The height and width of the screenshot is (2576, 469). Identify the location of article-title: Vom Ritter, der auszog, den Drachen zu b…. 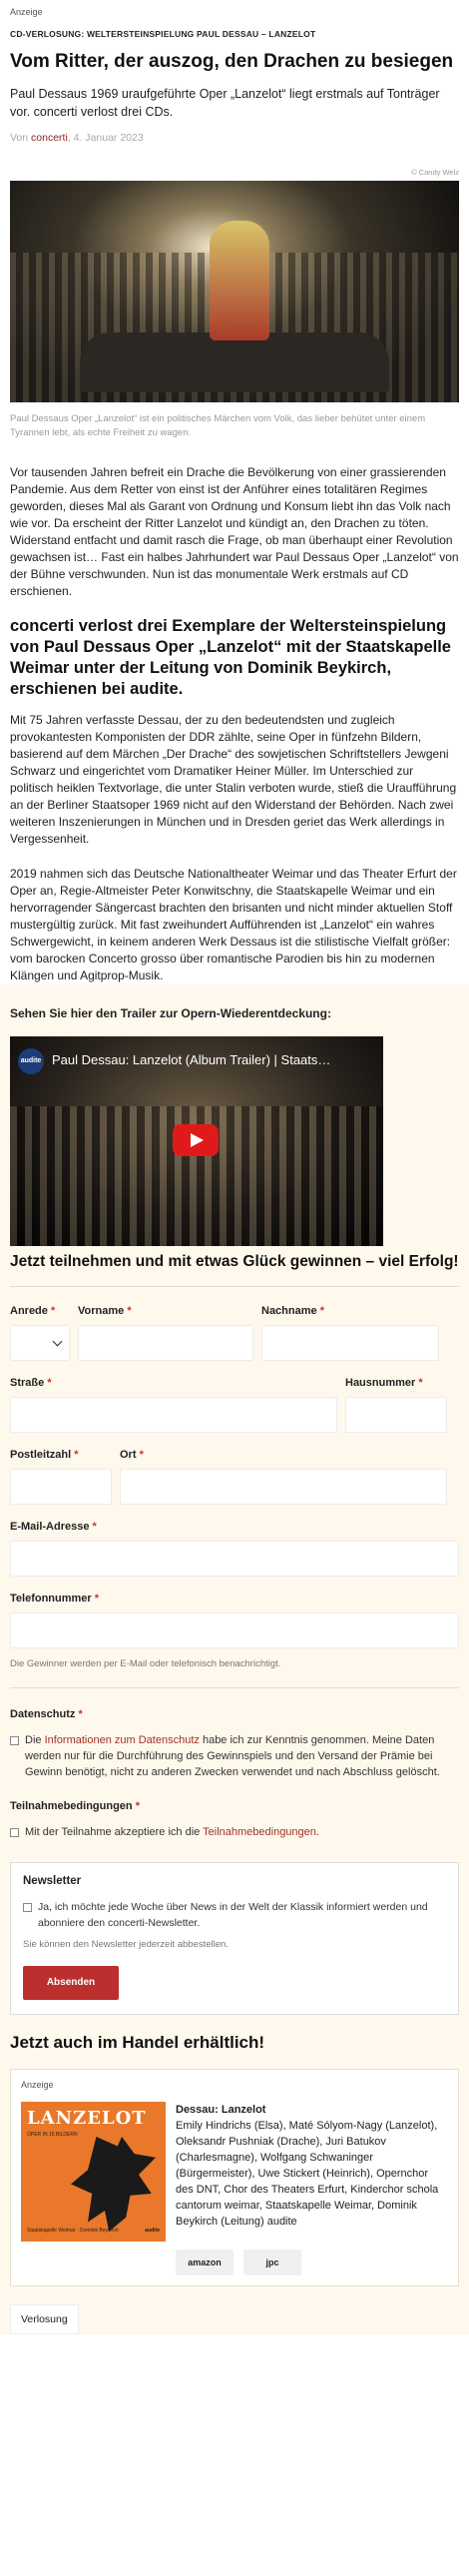
(232, 61).